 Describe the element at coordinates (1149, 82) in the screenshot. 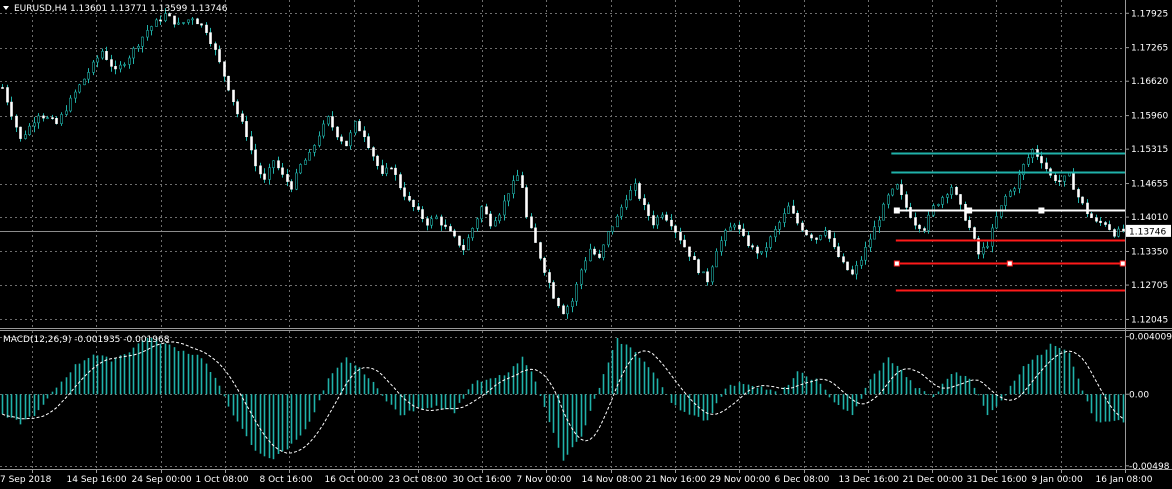

I see `price-tick-label: 1.16620` at that location.